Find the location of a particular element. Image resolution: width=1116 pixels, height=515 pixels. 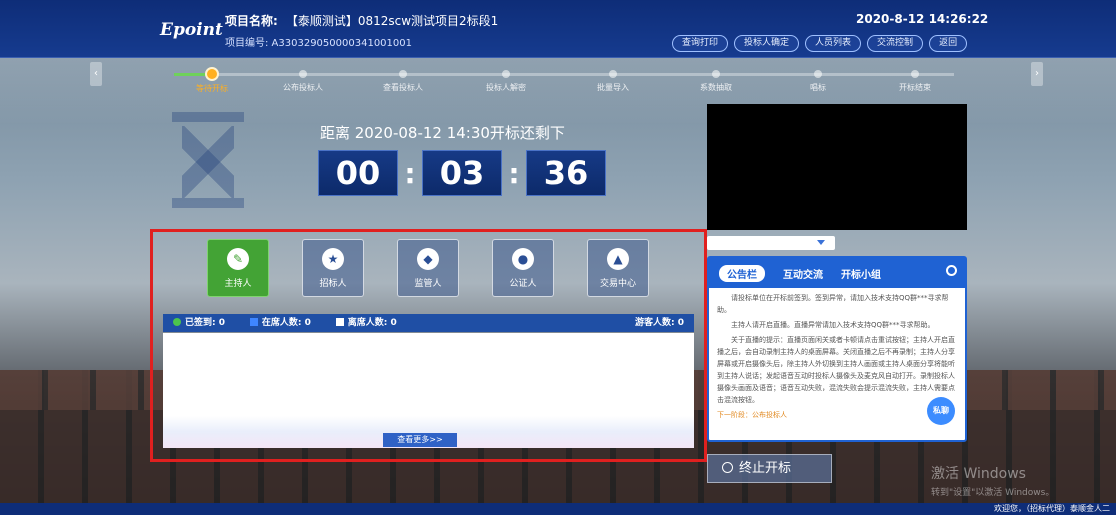

step-bid-reading: 唱标 is located at coordinates (818, 78).